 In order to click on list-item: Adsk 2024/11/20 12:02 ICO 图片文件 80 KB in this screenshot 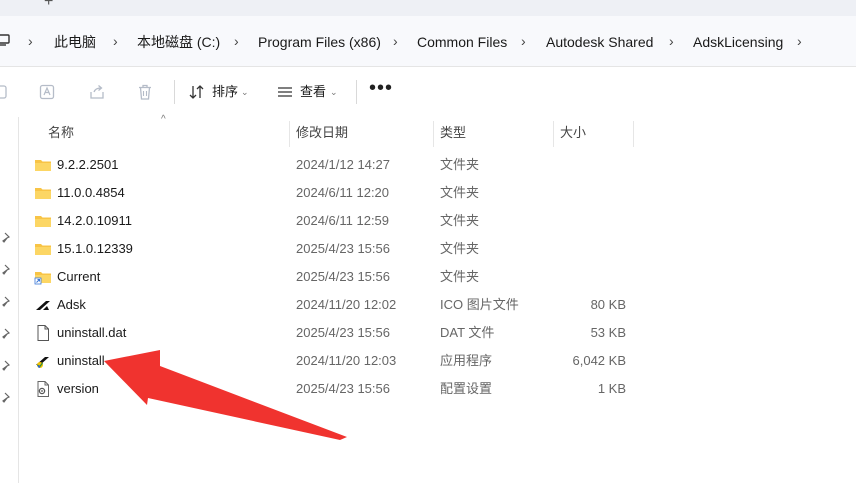, I will do `click(340, 305)`.